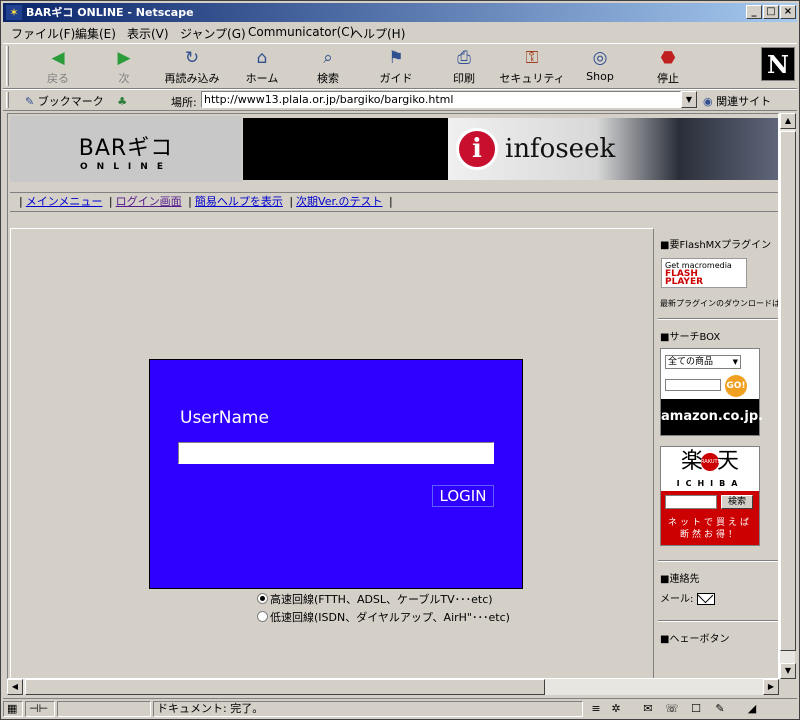 The height and width of the screenshot is (720, 800). I want to click on online-status-icon: ⊣⊢, so click(40, 709).